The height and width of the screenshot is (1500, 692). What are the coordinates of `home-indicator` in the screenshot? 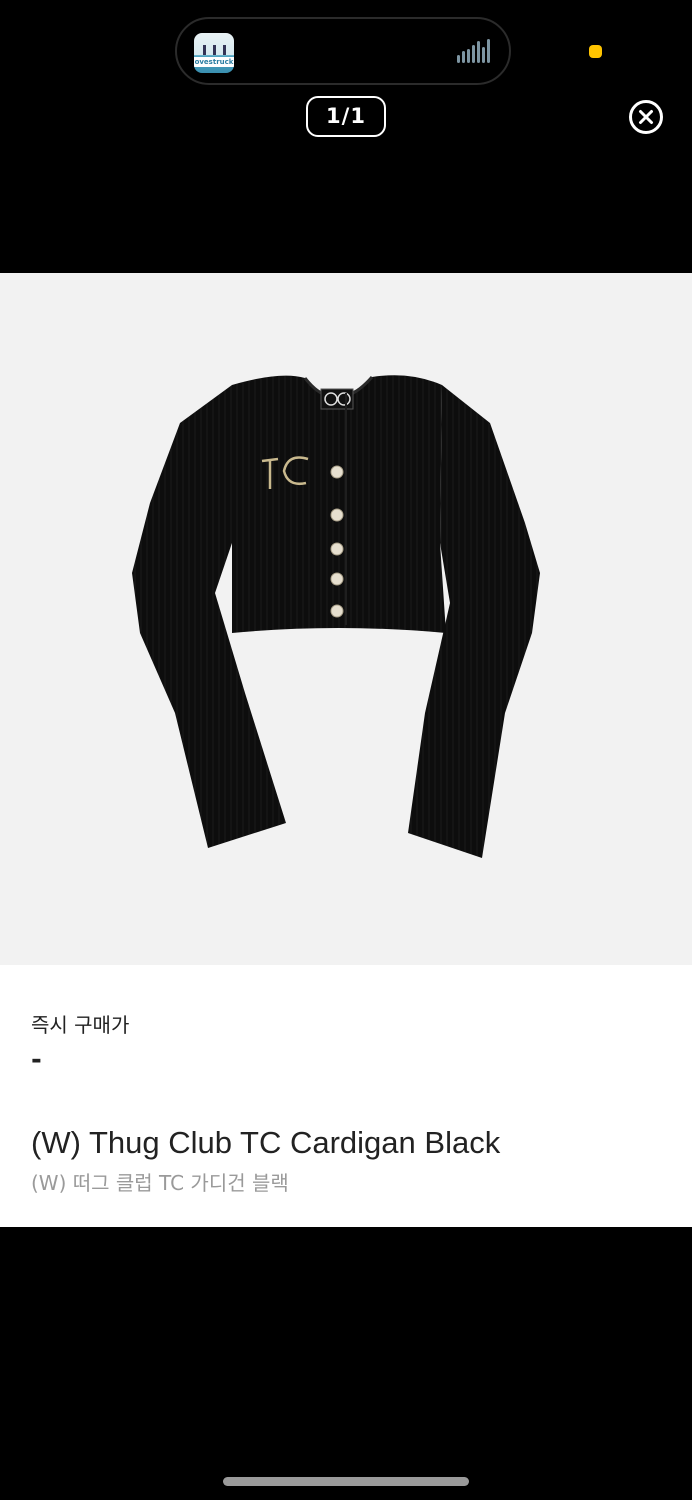 It's located at (346, 1481).